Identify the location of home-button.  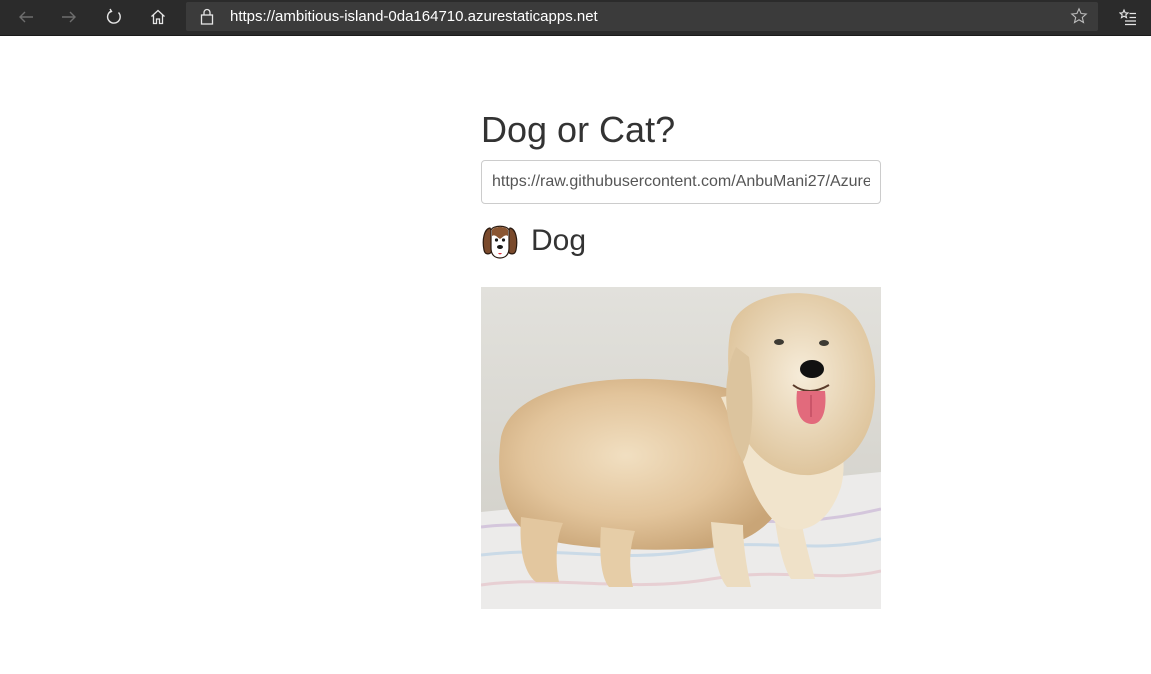
(158, 17).